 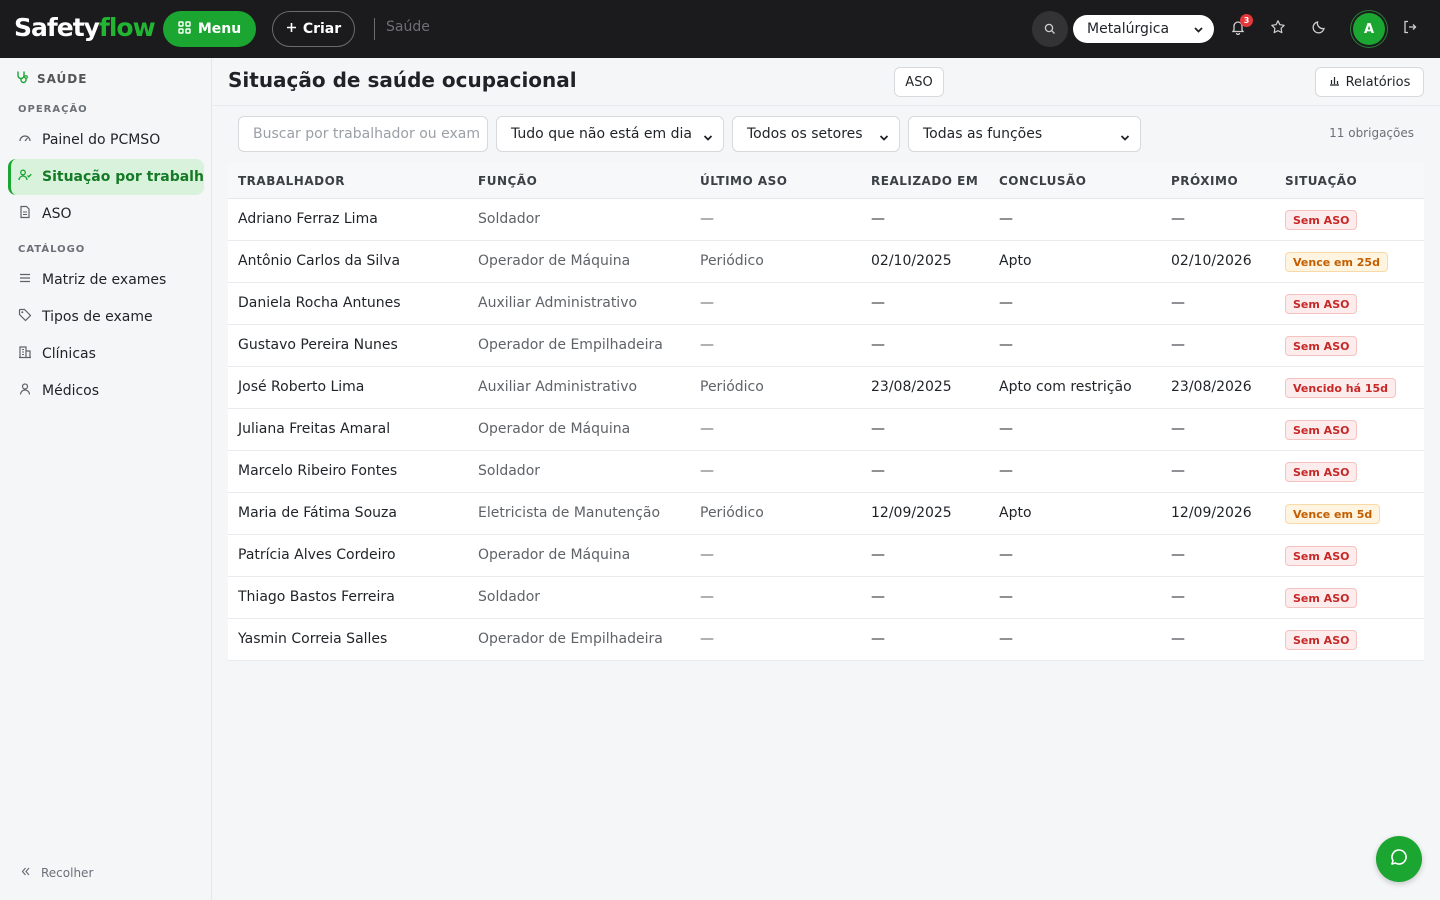 I want to click on function-filter-value: Todas as funções, so click(x=983, y=134).